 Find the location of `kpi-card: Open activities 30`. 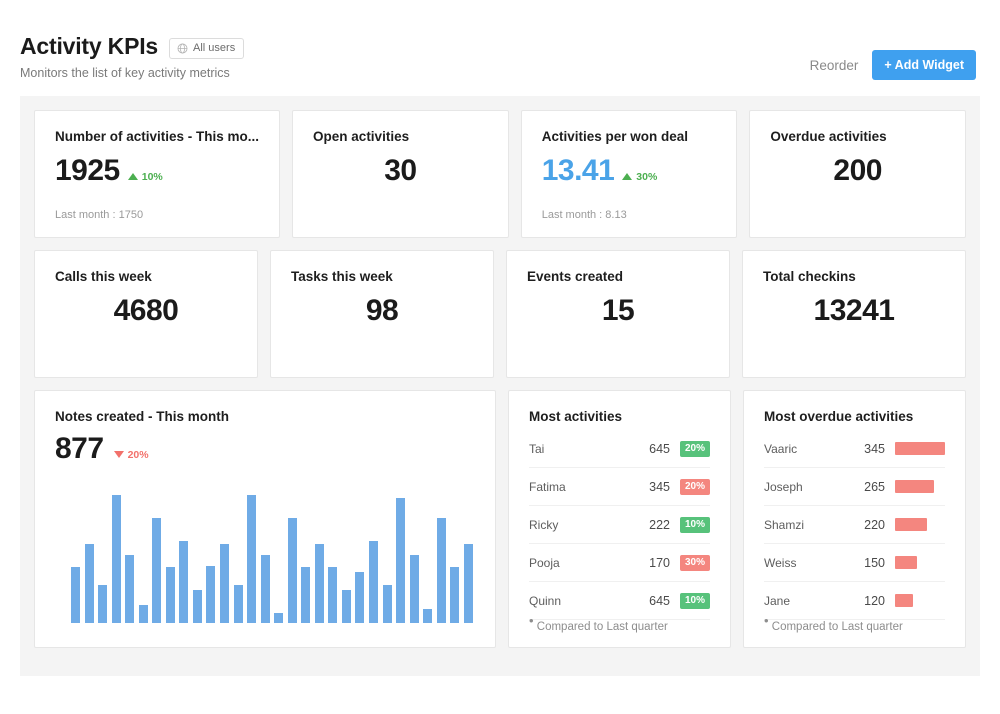

kpi-card: Open activities 30 is located at coordinates (400, 174).